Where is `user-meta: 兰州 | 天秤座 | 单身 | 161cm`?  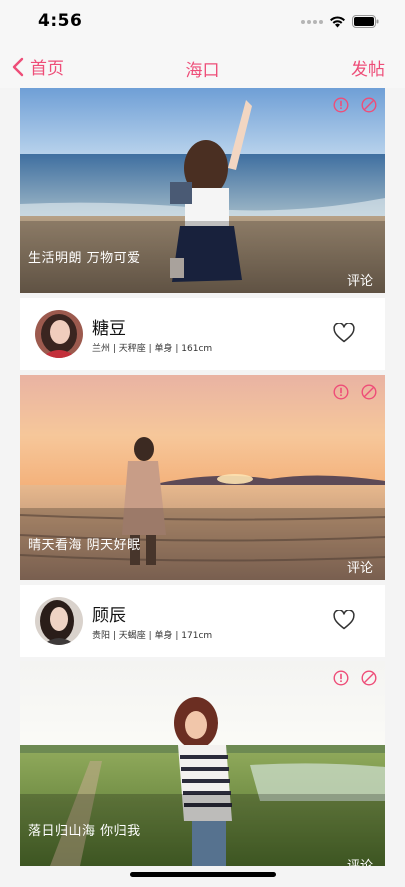
user-meta: 兰州 | 天秤座 | 单身 | 161cm is located at coordinates (152, 349).